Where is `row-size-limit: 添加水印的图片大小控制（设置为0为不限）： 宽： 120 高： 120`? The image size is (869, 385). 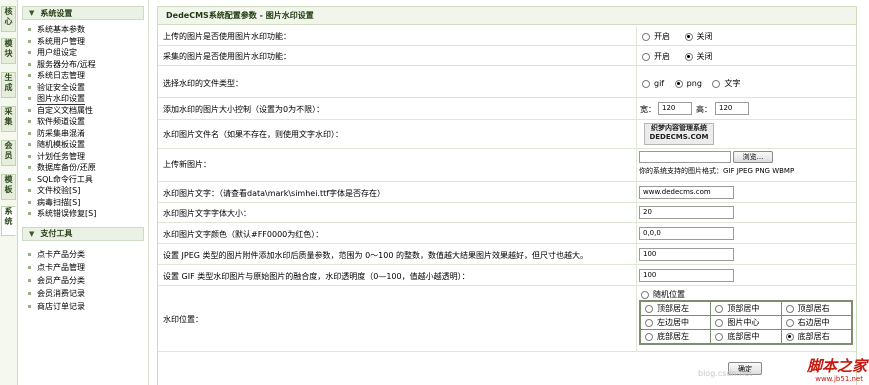
row-size-limit: 添加水印的图片大小控制（设置为0为不限）： 宽： 120 高： 120 is located at coordinates (507, 109).